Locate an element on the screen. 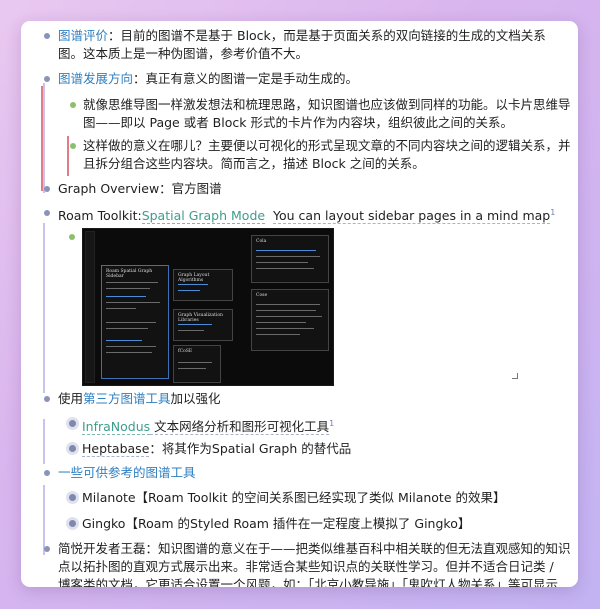 Image resolution: width=600 pixels, height=609 pixels. resize-handle-icon is located at coordinates (515, 376).